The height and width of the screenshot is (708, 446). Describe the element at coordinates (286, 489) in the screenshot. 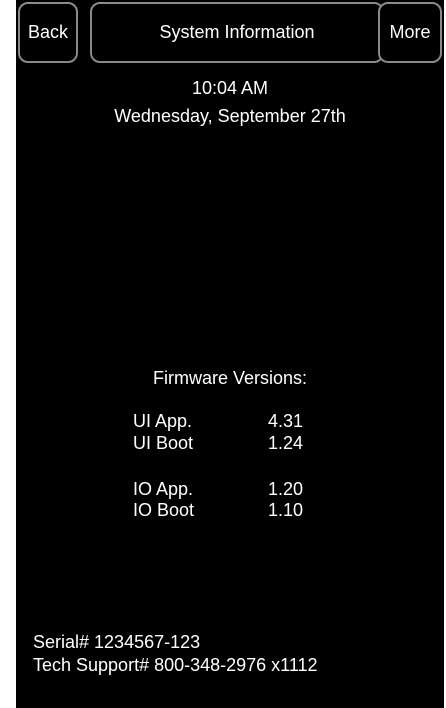

I see `firmware-value-io-app: 1.20` at that location.